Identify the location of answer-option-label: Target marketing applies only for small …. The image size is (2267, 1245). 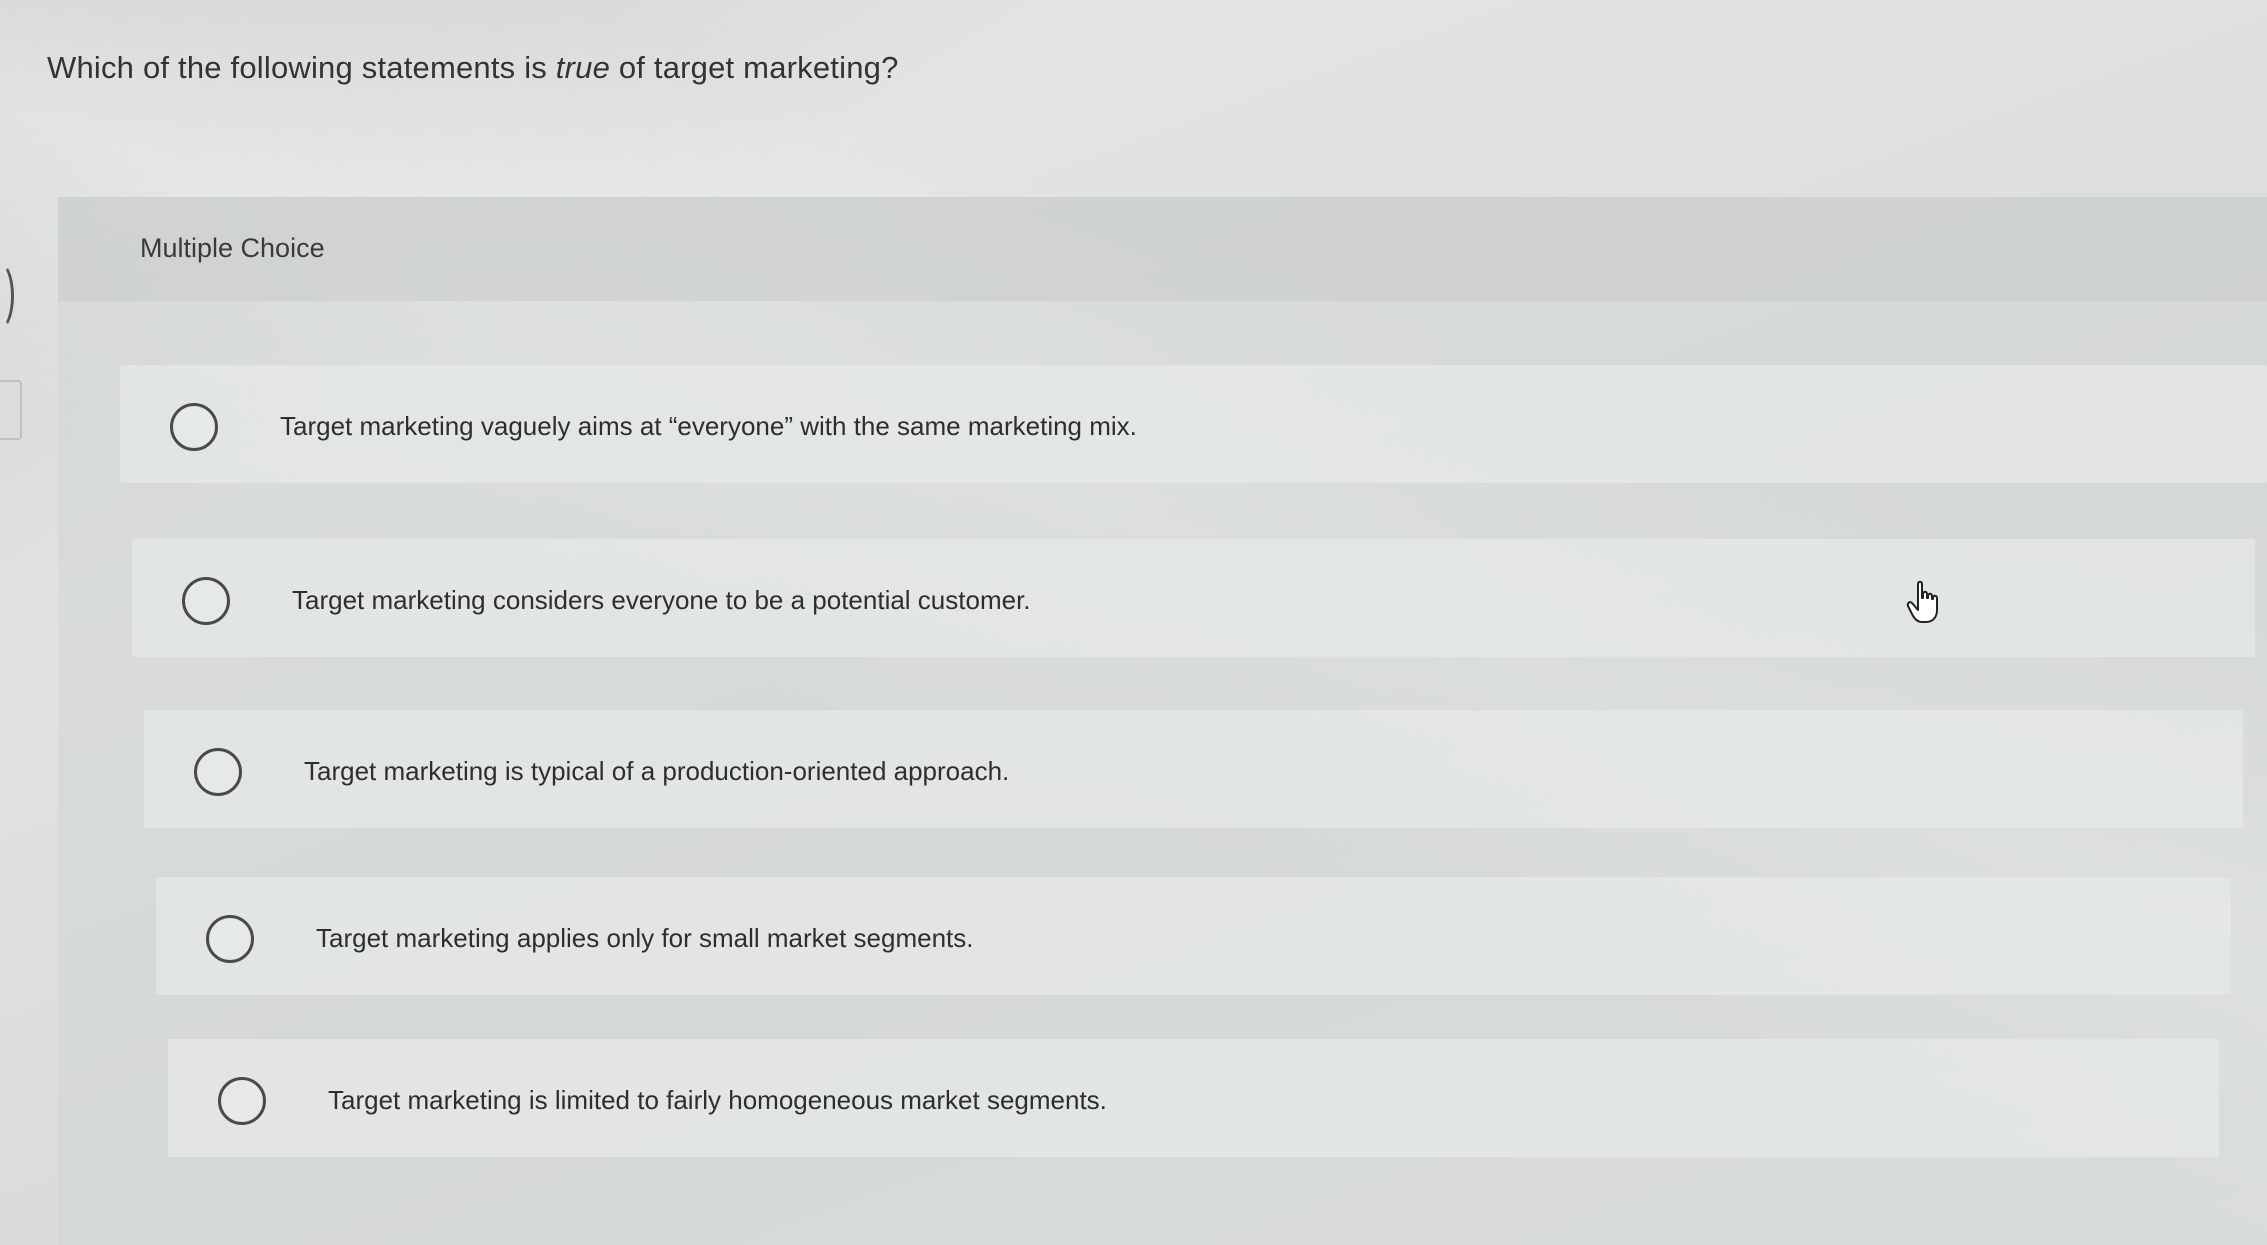
(645, 938).